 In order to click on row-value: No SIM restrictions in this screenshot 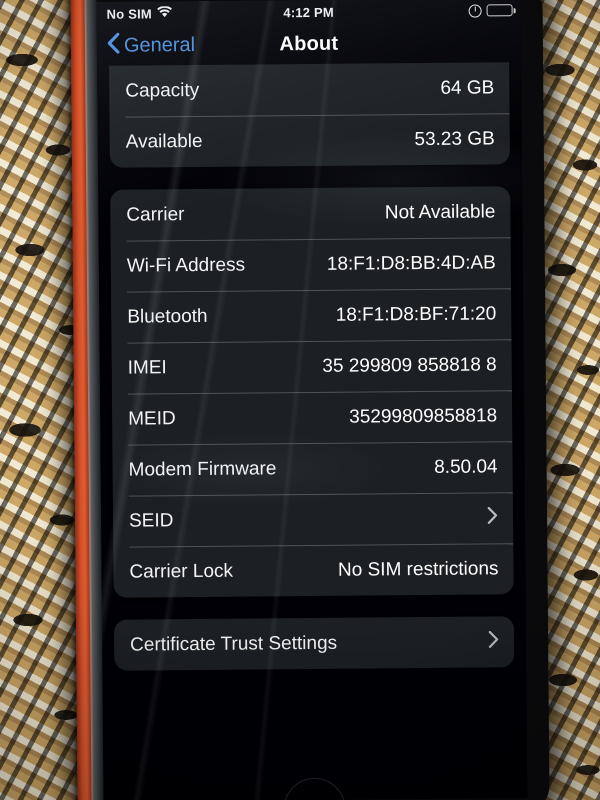, I will do `click(418, 569)`.